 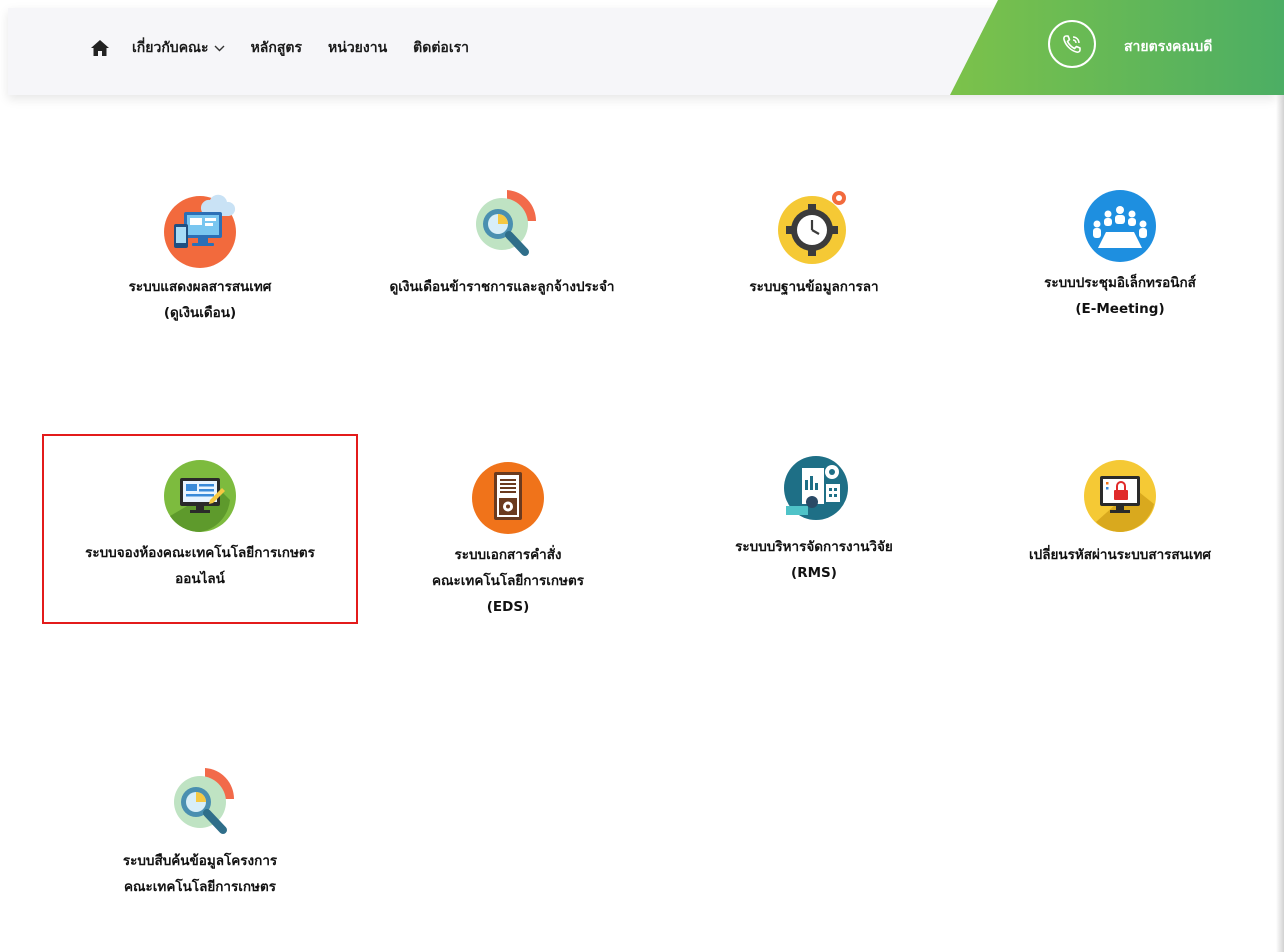 What do you see at coordinates (200, 231) in the screenshot?
I see `computer-screens-icon` at bounding box center [200, 231].